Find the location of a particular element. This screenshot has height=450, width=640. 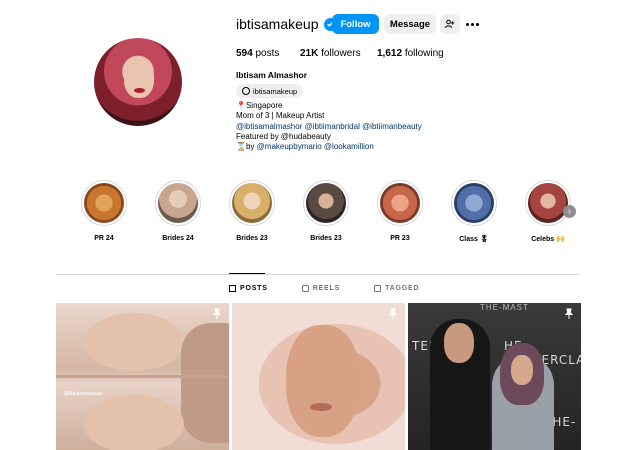

threads-badge: ibtisamakeup is located at coordinates (270, 91).